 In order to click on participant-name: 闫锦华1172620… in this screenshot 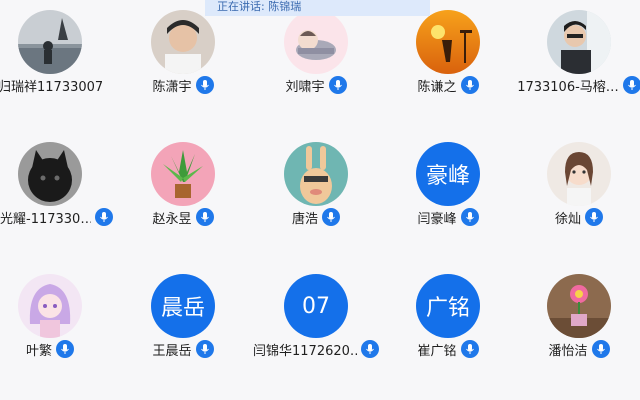, I will do `click(305, 351)`.